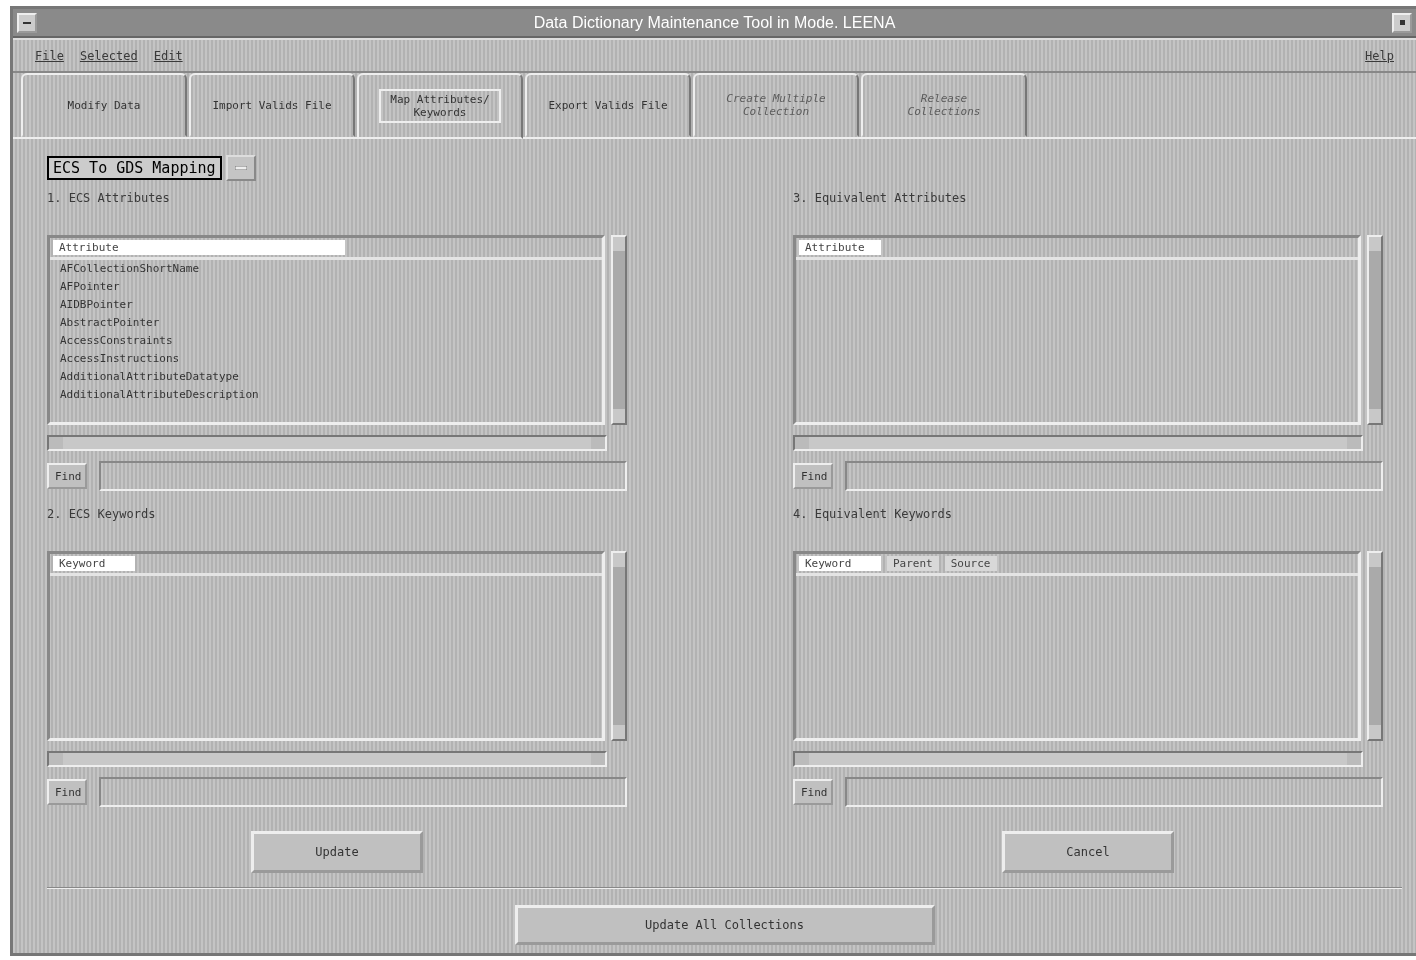 Image resolution: width=1416 pixels, height=960 pixels. What do you see at coordinates (337, 852) in the screenshot?
I see `action-button: Update` at bounding box center [337, 852].